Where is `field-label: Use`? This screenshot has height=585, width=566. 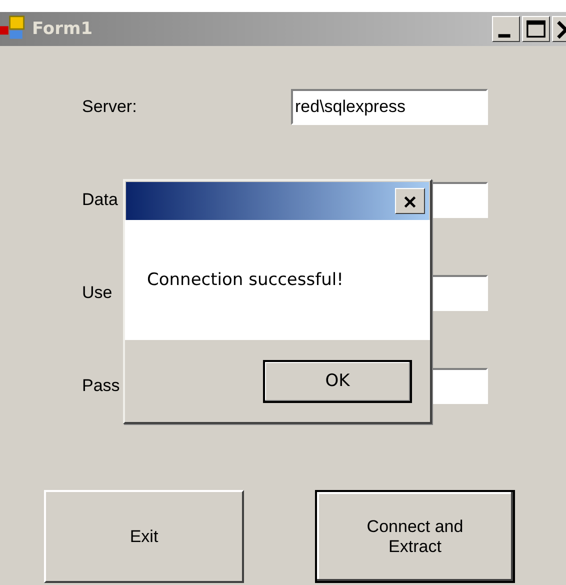
field-label: Use is located at coordinates (97, 293).